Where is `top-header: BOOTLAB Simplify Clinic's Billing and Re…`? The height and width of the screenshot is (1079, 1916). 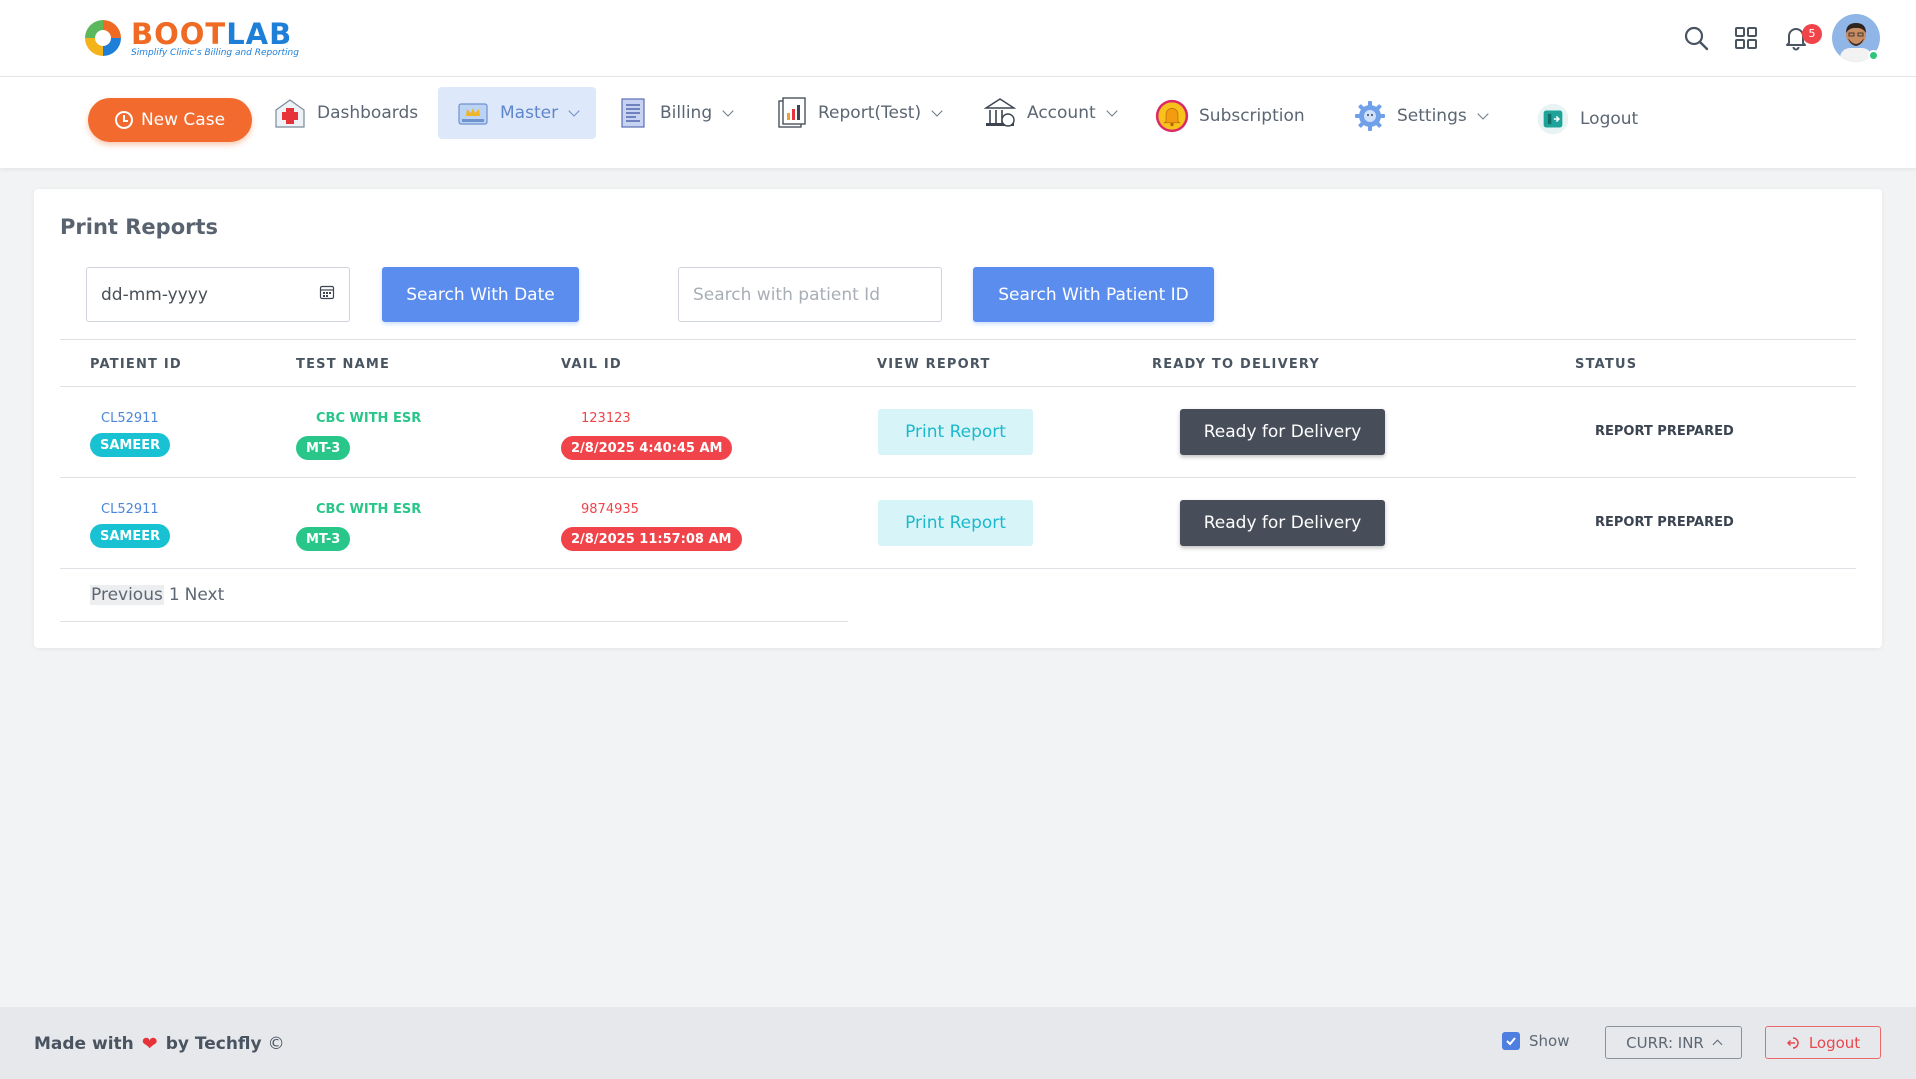
top-header: BOOTLAB Simplify Clinic's Billing and Re… is located at coordinates (958, 38).